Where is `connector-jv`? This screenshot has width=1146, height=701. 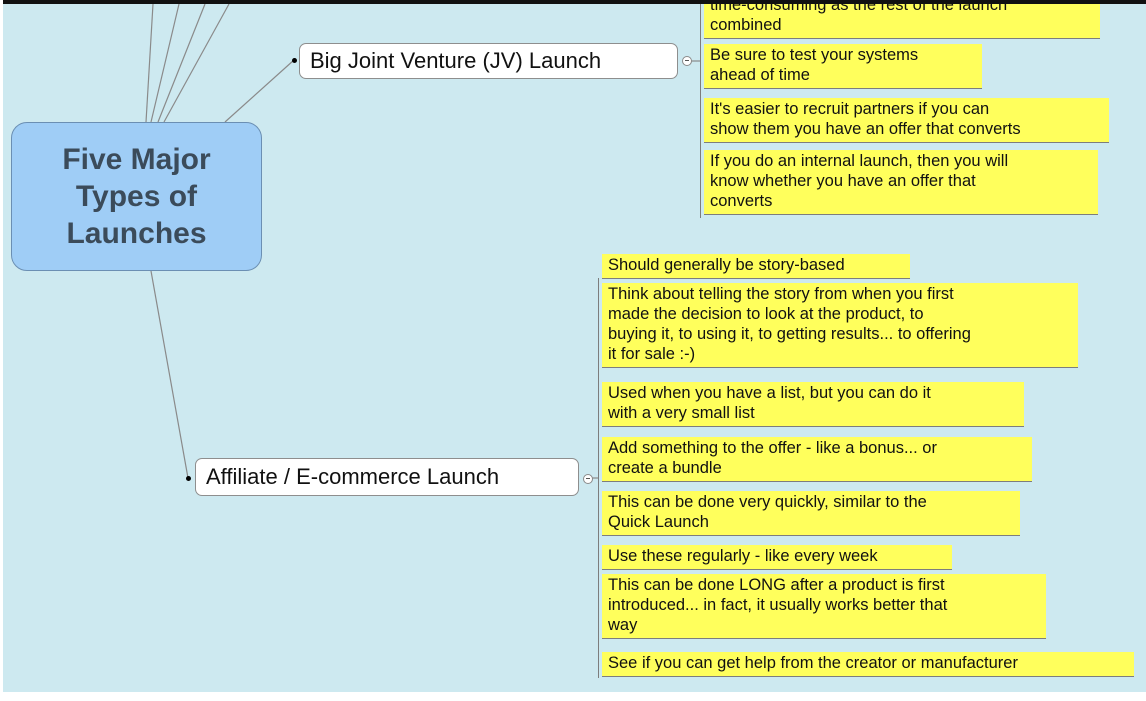 connector-jv is located at coordinates (259, 91).